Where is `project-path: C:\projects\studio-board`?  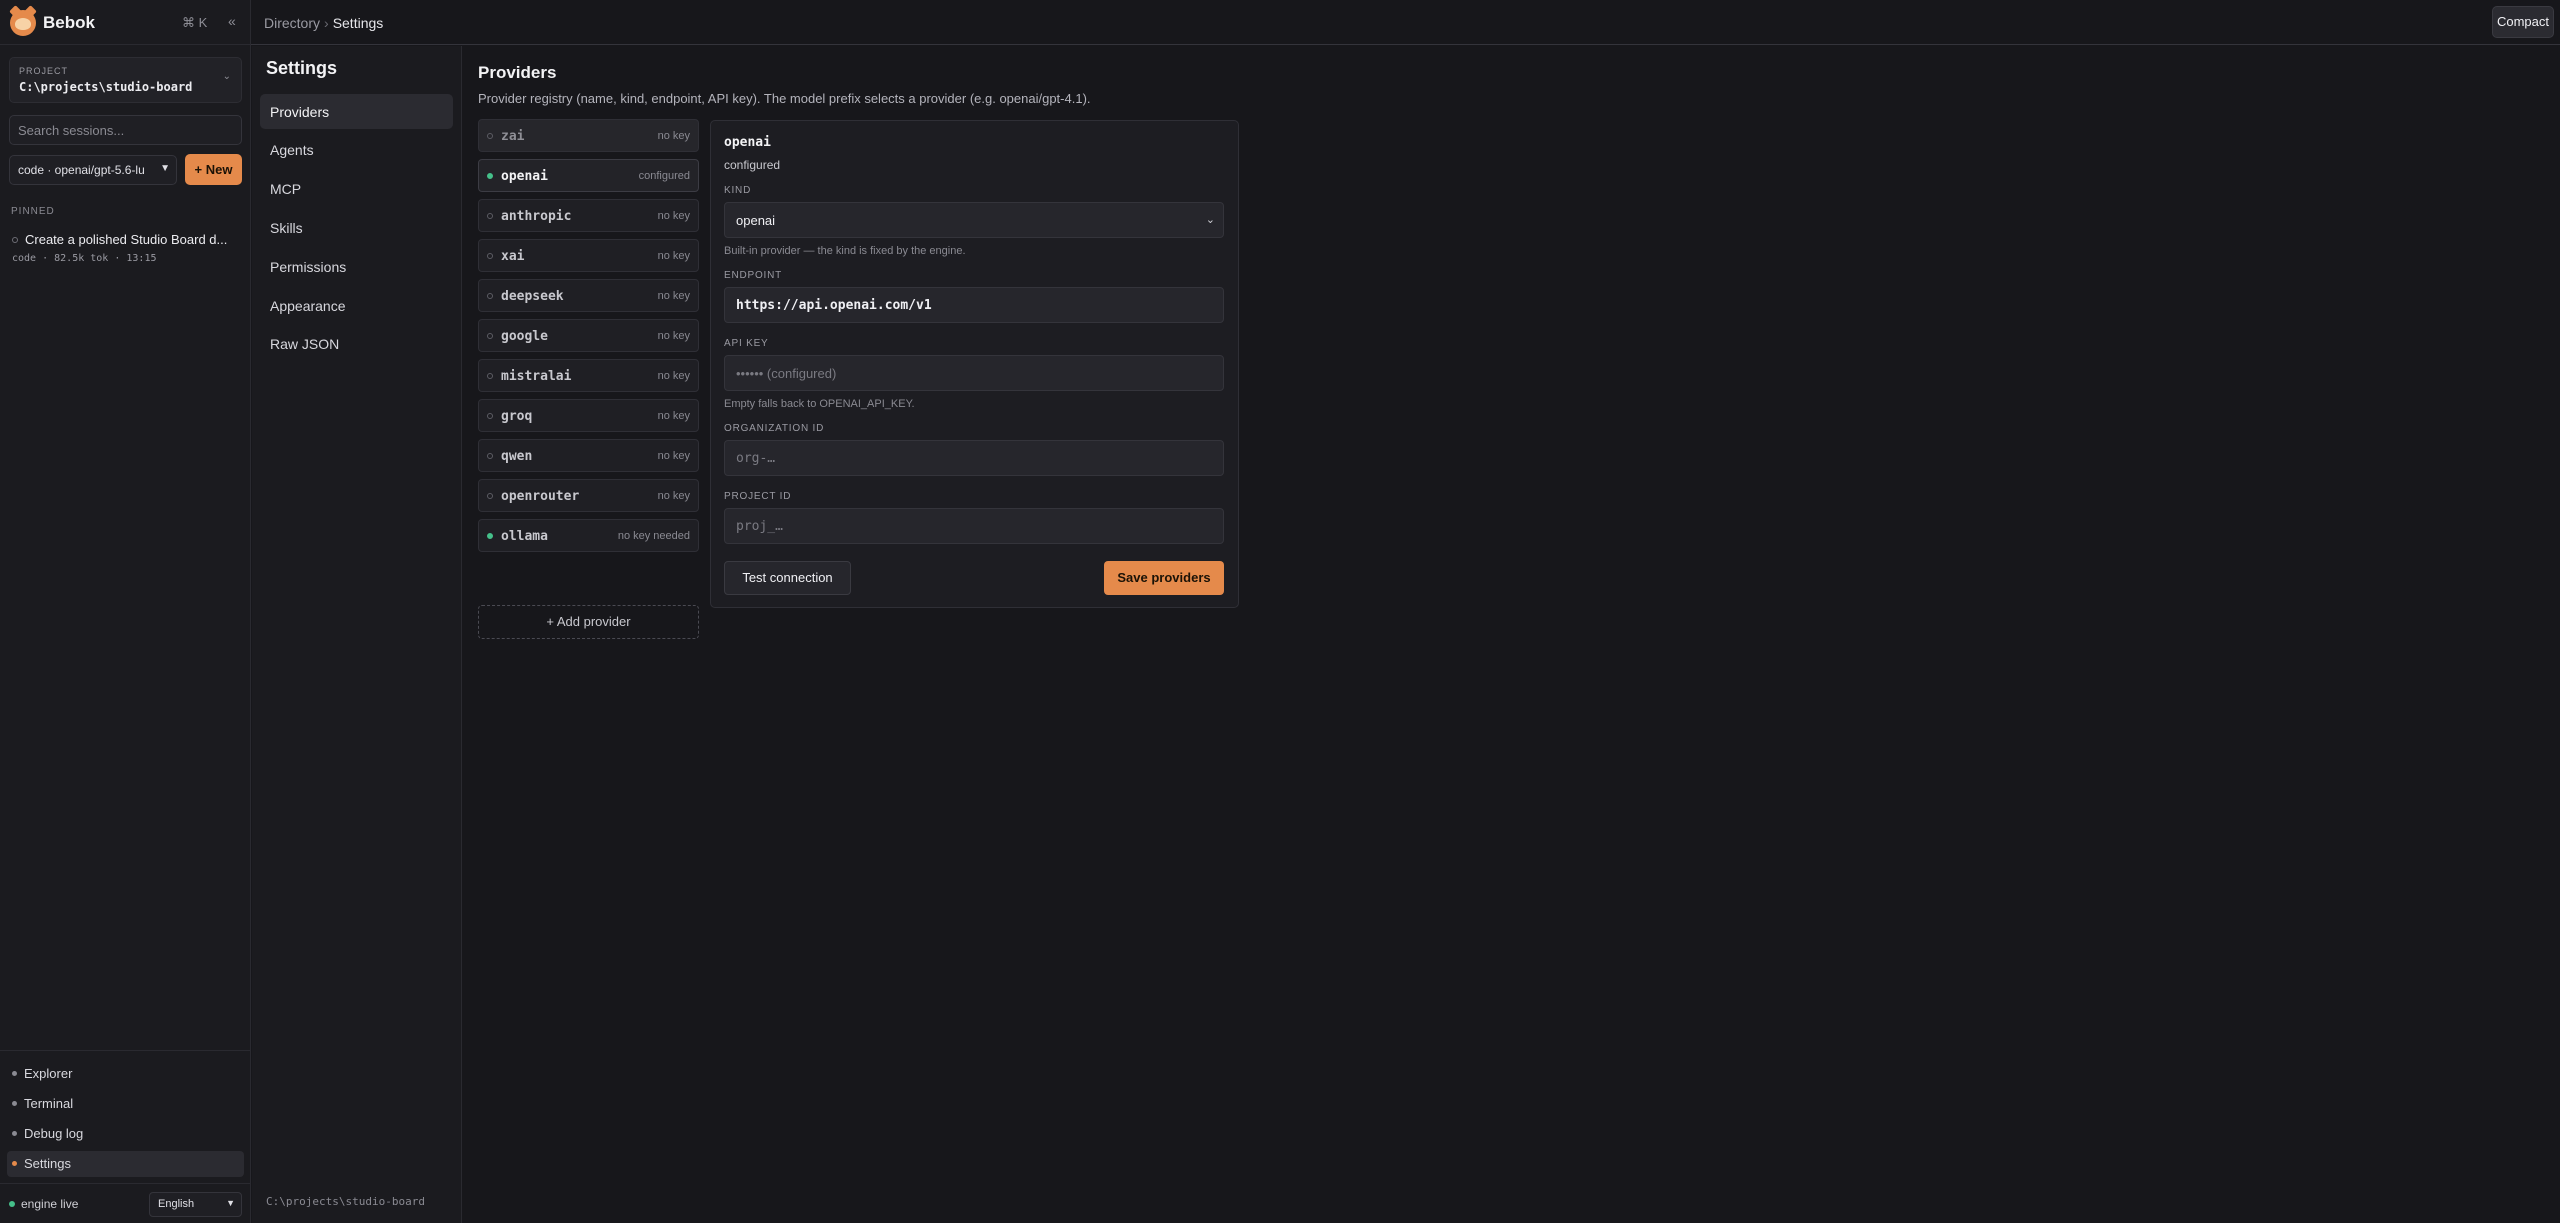 project-path: C:\projects\studio-board is located at coordinates (106, 87).